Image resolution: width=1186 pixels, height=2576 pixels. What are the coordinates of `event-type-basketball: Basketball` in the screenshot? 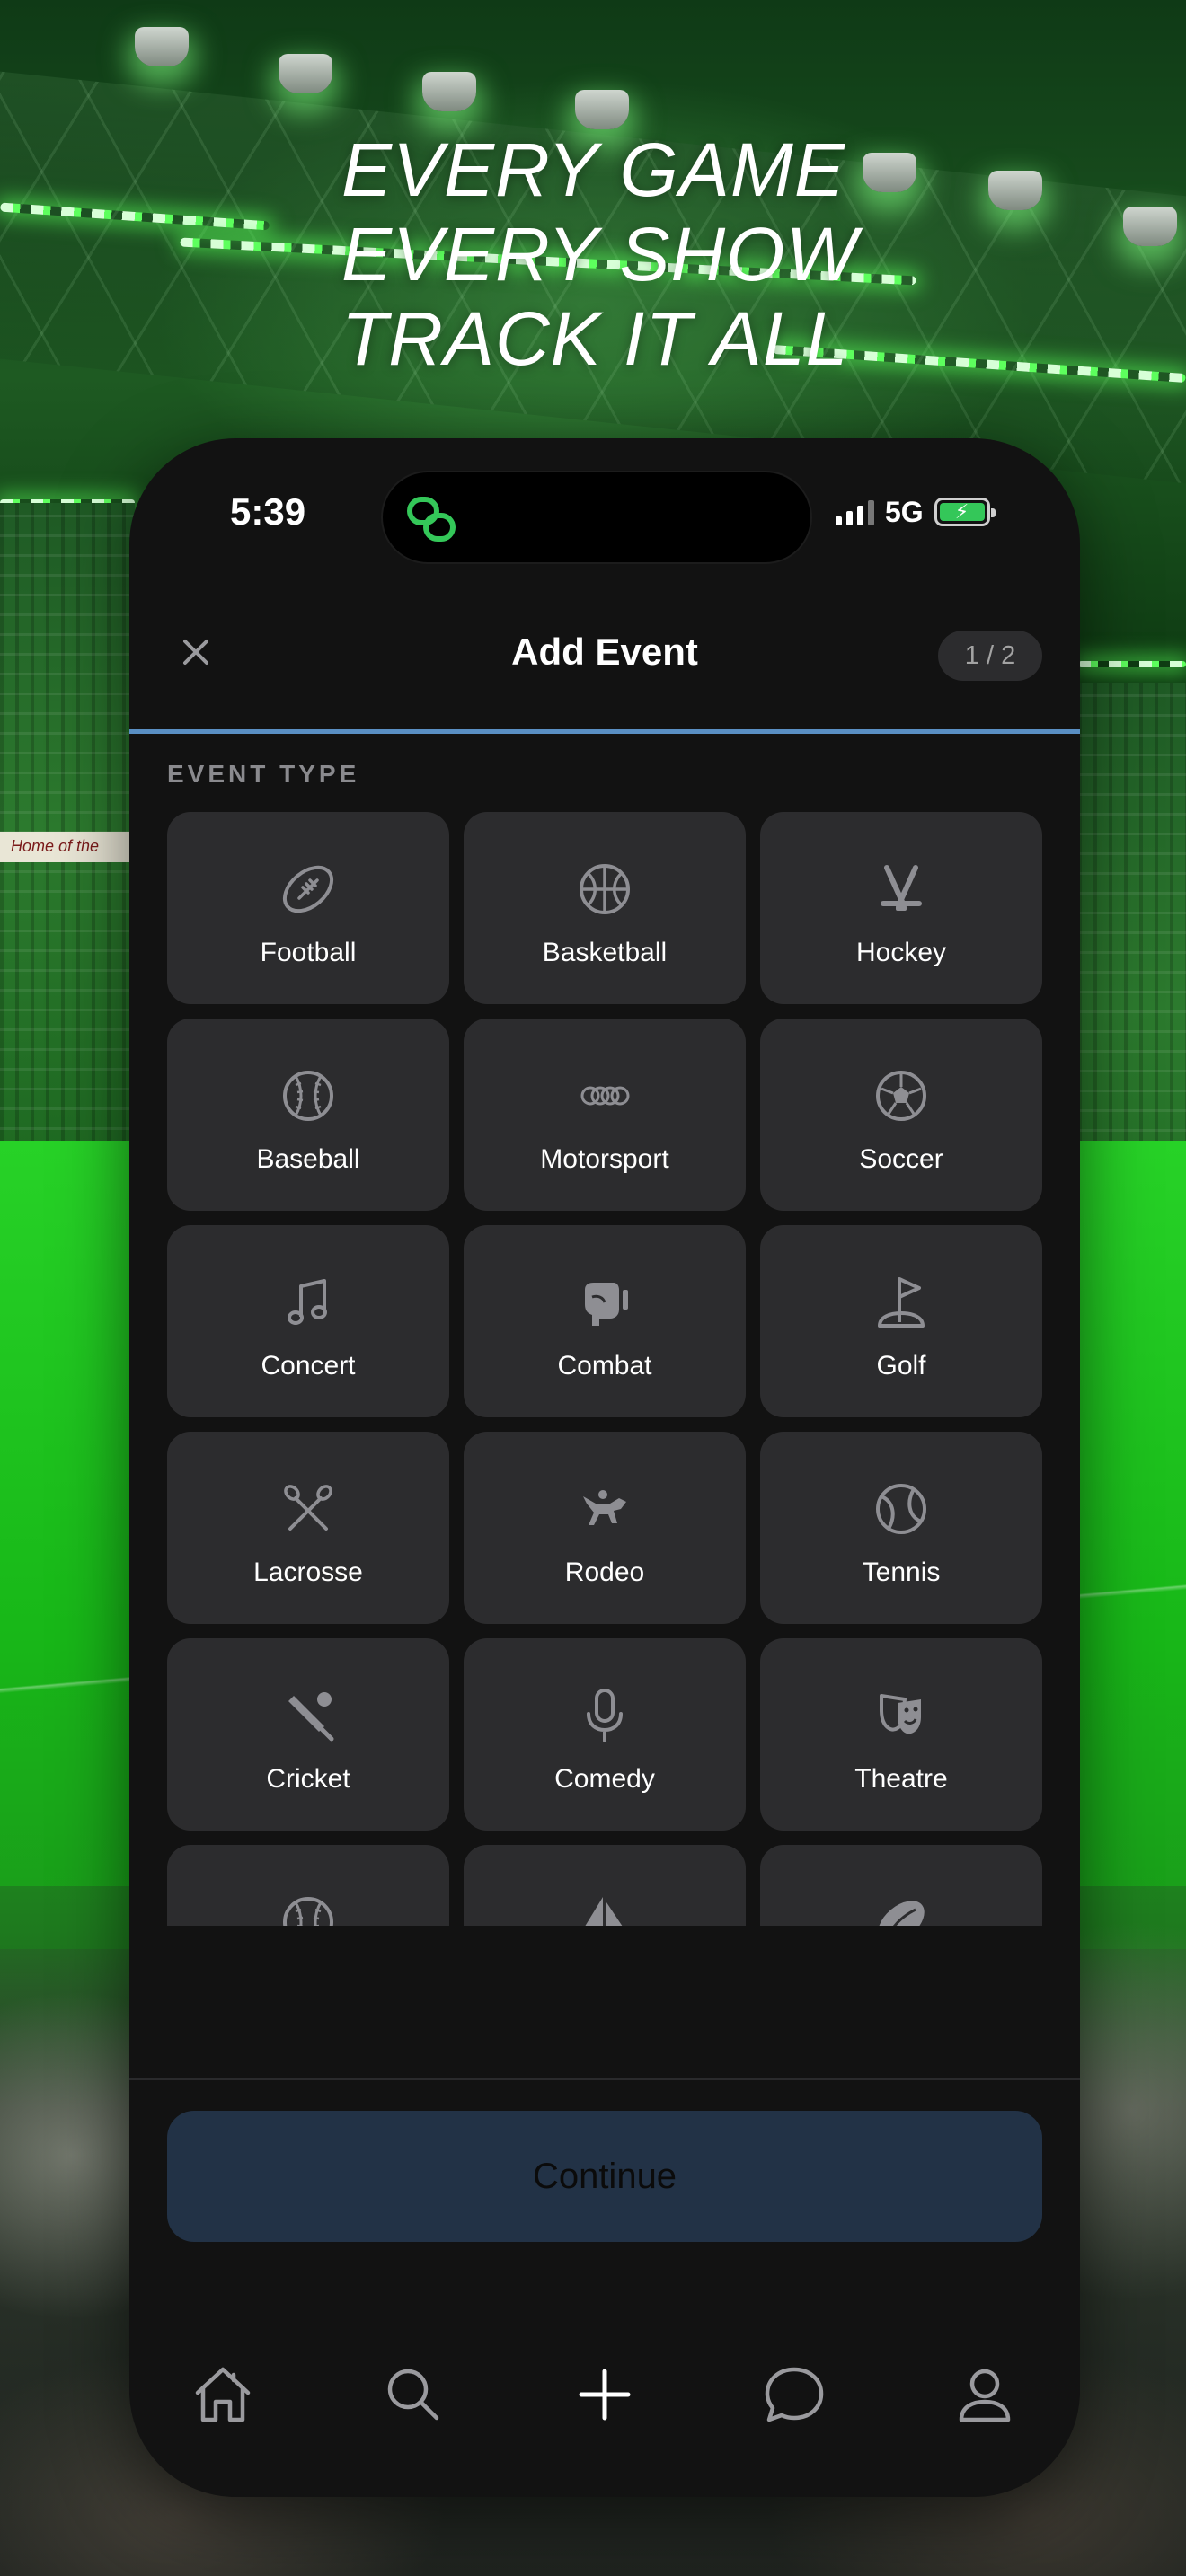 It's located at (605, 908).